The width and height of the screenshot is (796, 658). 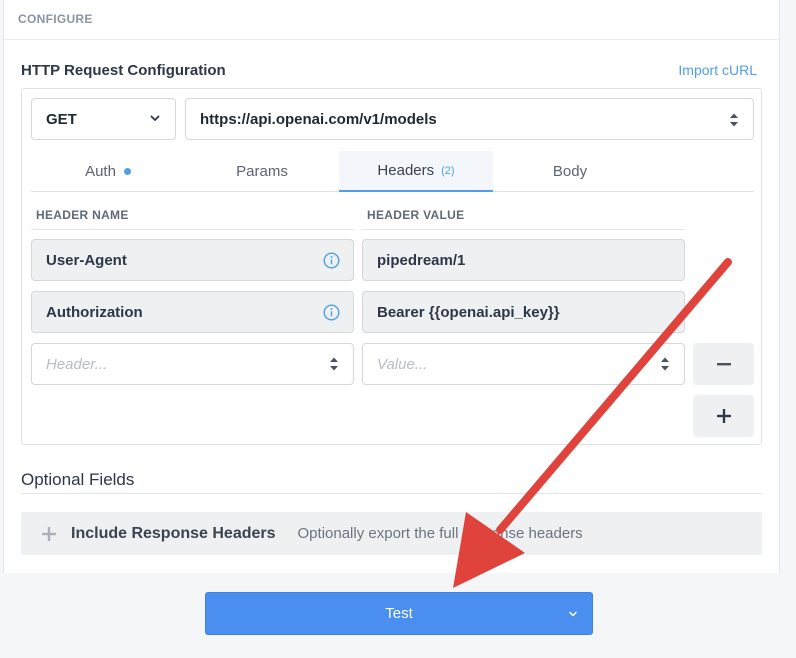 I want to click on header-name-text: User-Agent, so click(x=86, y=260).